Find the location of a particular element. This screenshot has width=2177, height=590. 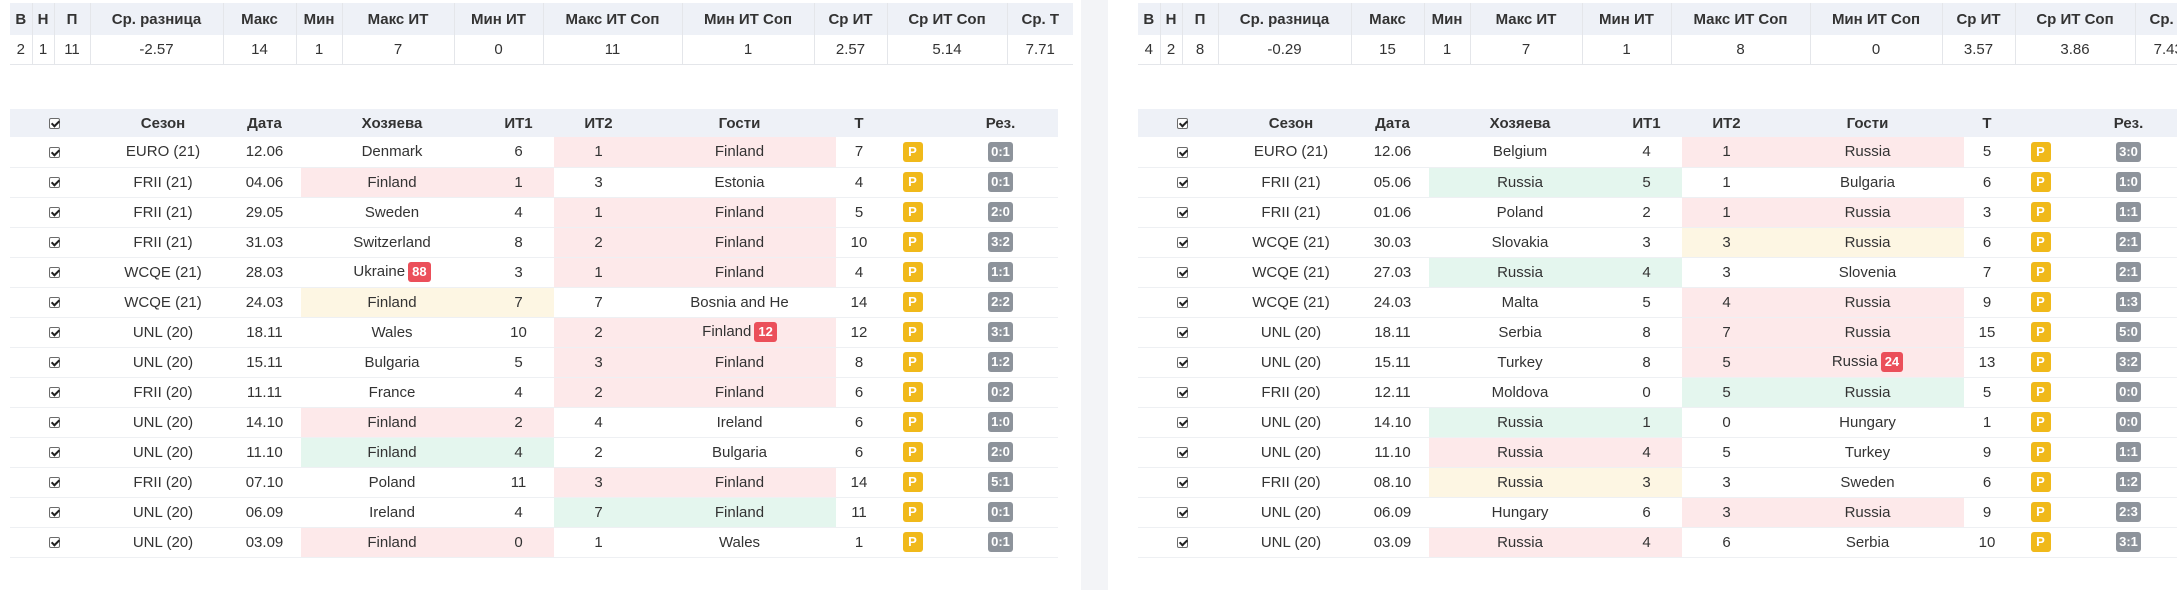

home-team-name: Poland is located at coordinates (392, 482).